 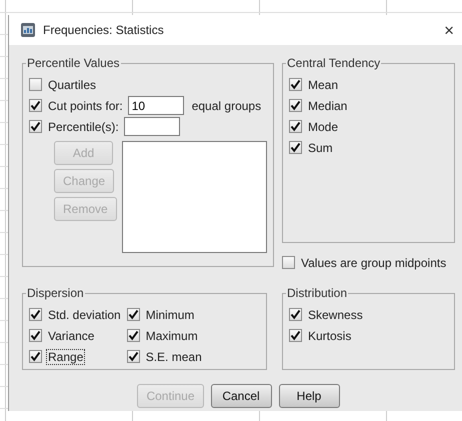 I want to click on checkbox-label: Values are group midpoints, so click(x=373, y=262).